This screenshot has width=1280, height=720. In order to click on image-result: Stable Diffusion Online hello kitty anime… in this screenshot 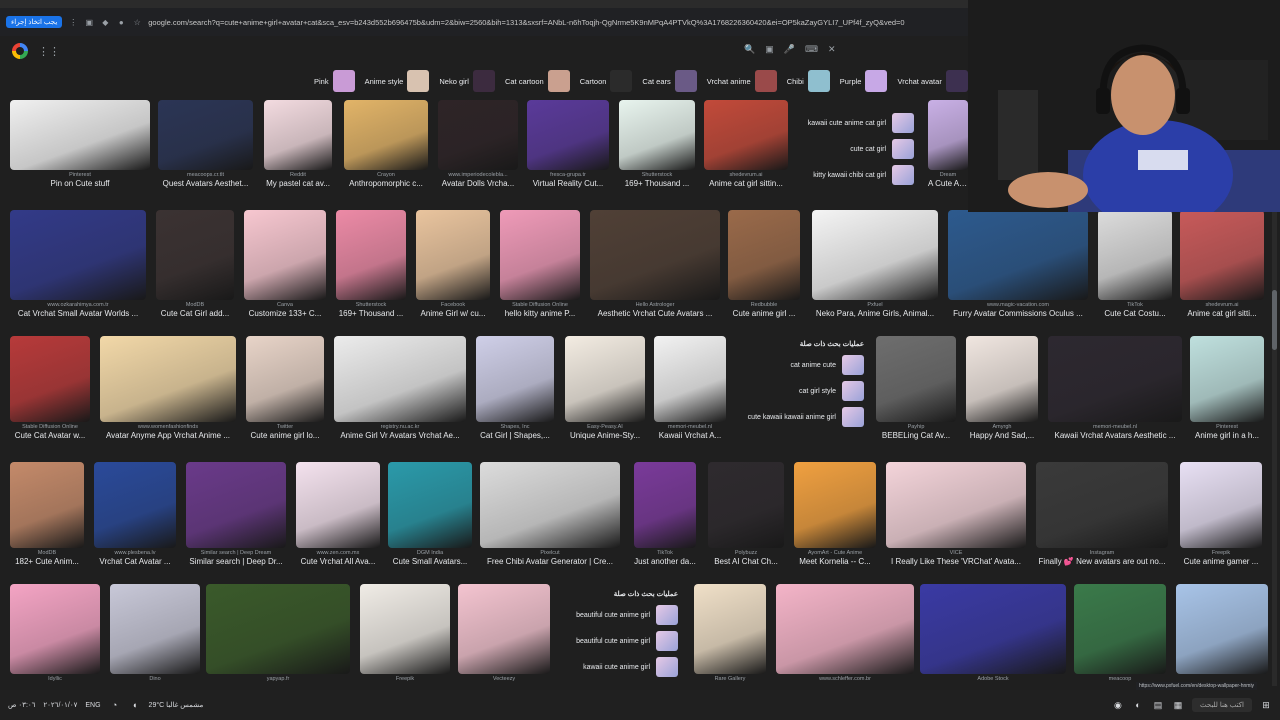, I will do `click(540, 264)`.